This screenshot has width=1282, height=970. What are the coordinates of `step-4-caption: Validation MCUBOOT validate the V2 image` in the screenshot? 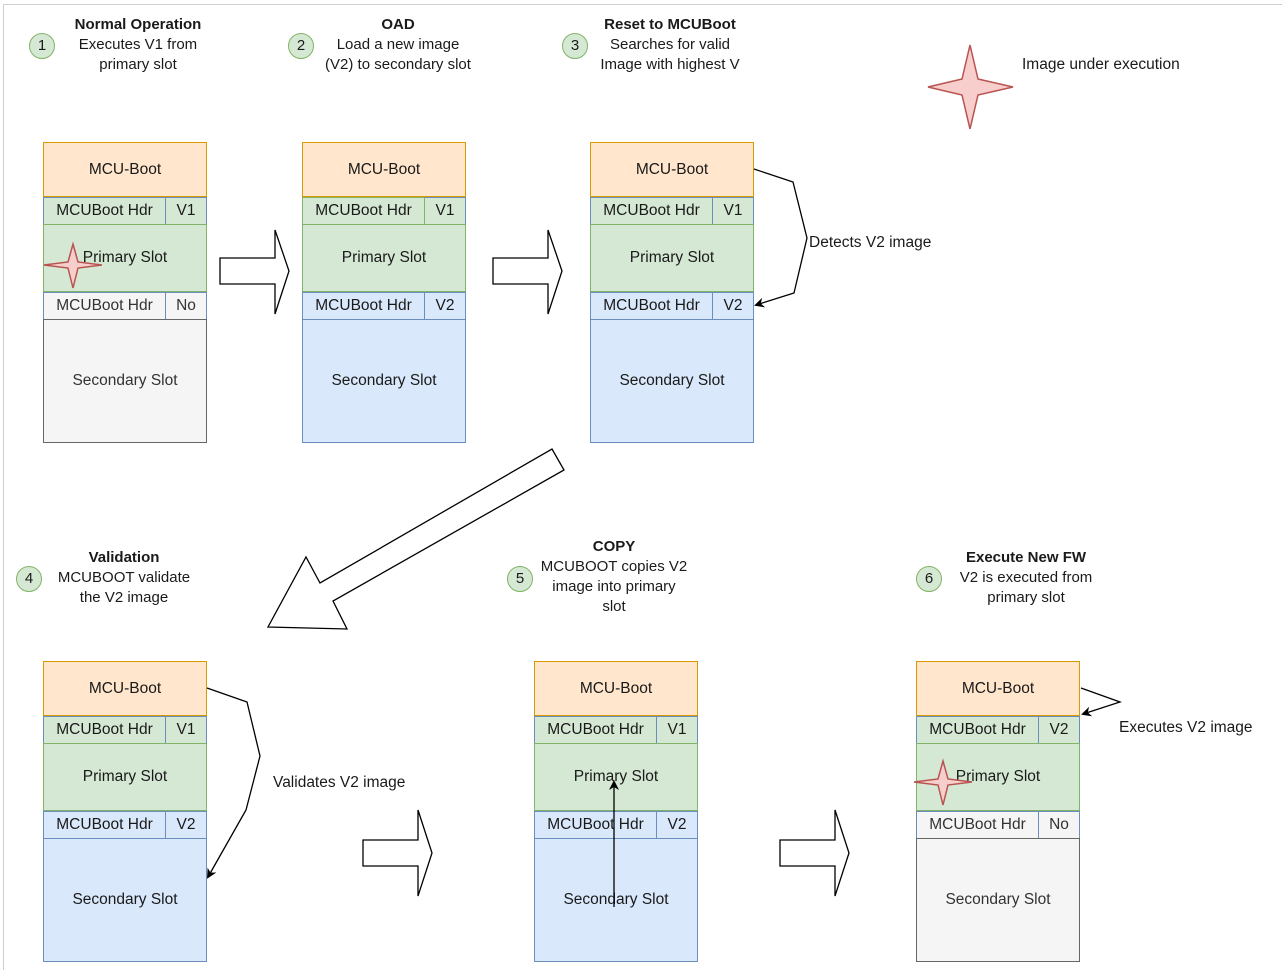 It's located at (124, 578).